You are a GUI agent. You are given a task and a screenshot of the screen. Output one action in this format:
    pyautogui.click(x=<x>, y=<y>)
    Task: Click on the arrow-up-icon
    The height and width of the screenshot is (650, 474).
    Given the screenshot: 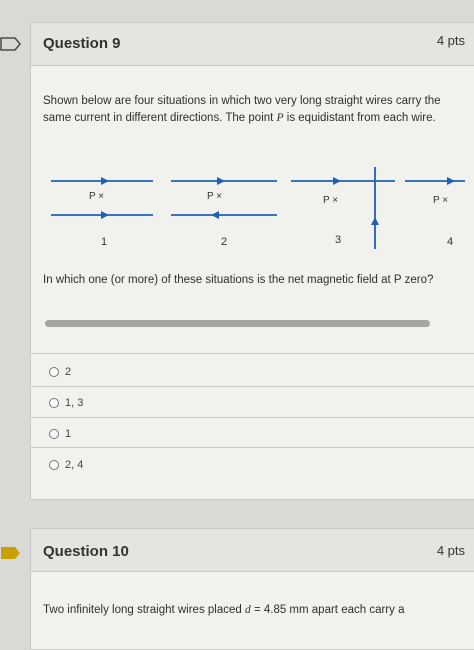 What is the action you would take?
    pyautogui.click(x=375, y=221)
    